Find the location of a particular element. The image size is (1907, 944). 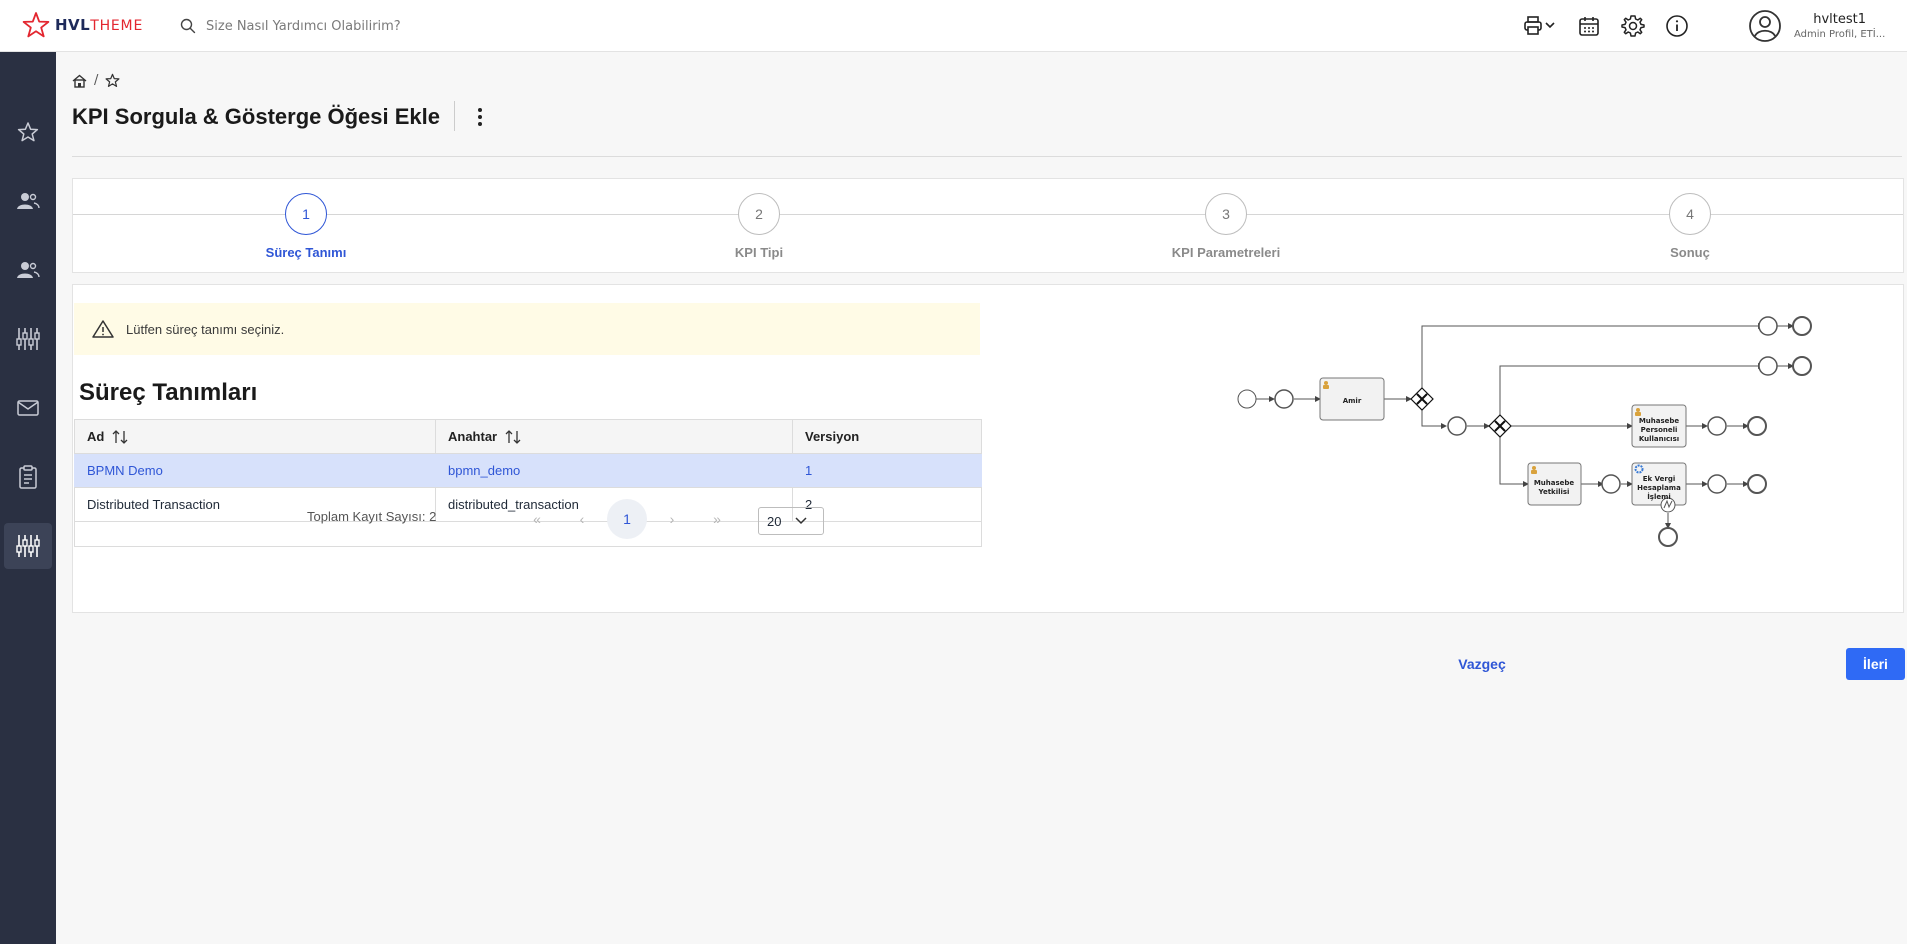

column-header-versiyon: Versiyon is located at coordinates (887, 436).